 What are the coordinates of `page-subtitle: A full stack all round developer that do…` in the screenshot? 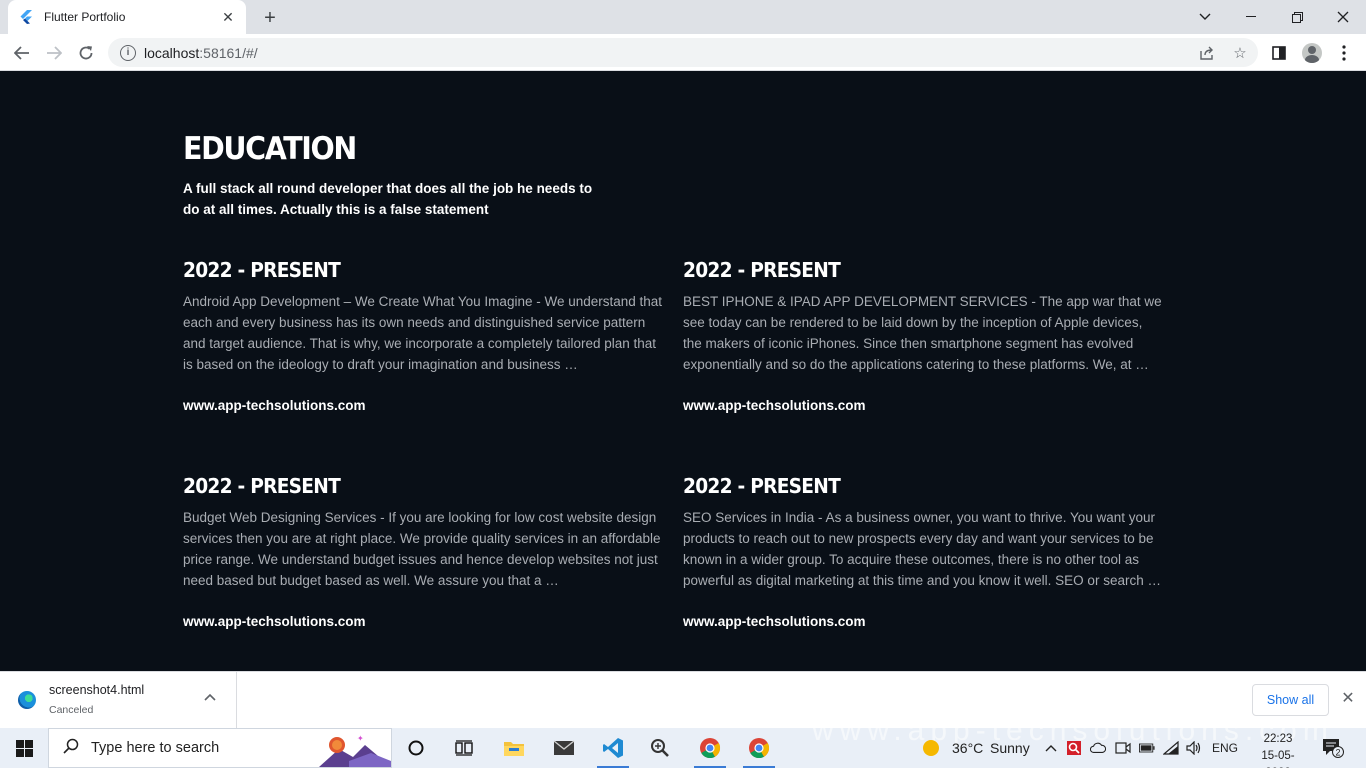 It's located at (388, 199).